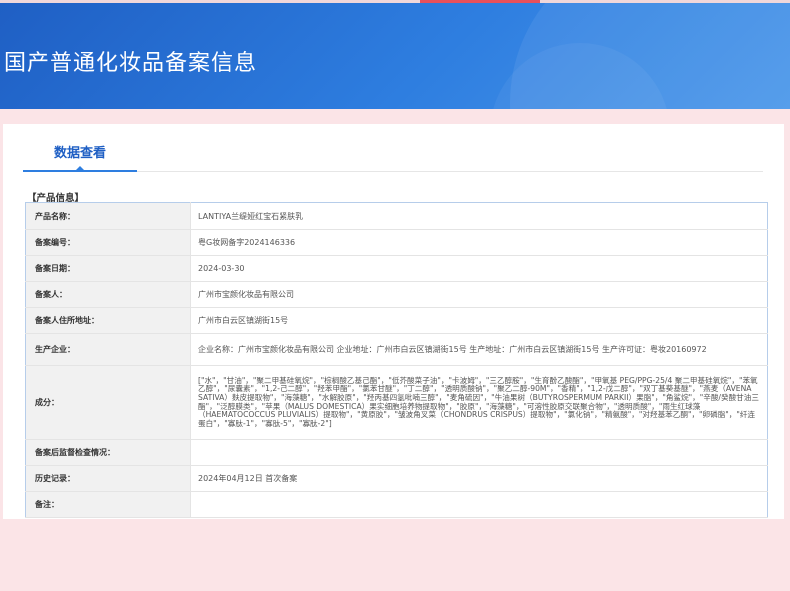 The image size is (790, 591). I want to click on row-value-remarks, so click(479, 504).